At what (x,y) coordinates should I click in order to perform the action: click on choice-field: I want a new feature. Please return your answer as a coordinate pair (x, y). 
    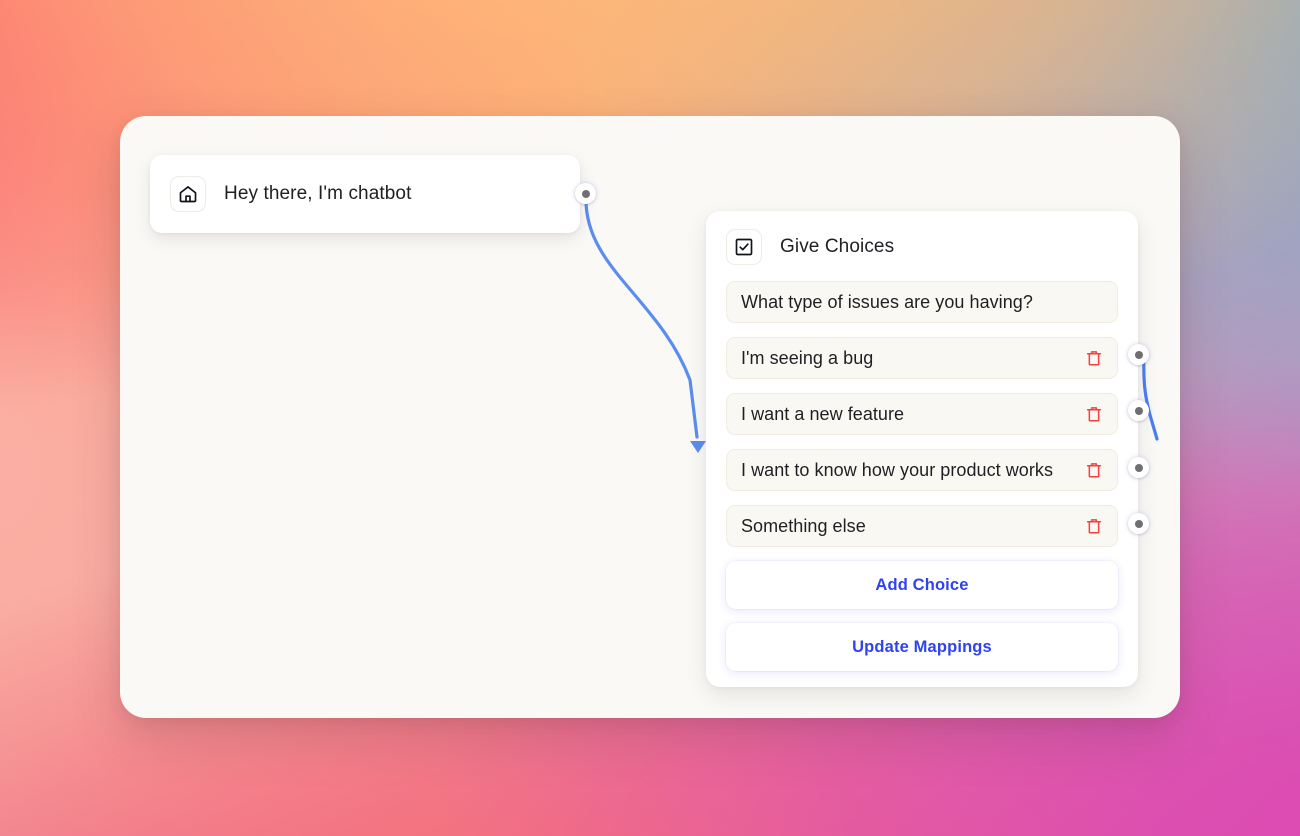
    Looking at the image, I should click on (922, 414).